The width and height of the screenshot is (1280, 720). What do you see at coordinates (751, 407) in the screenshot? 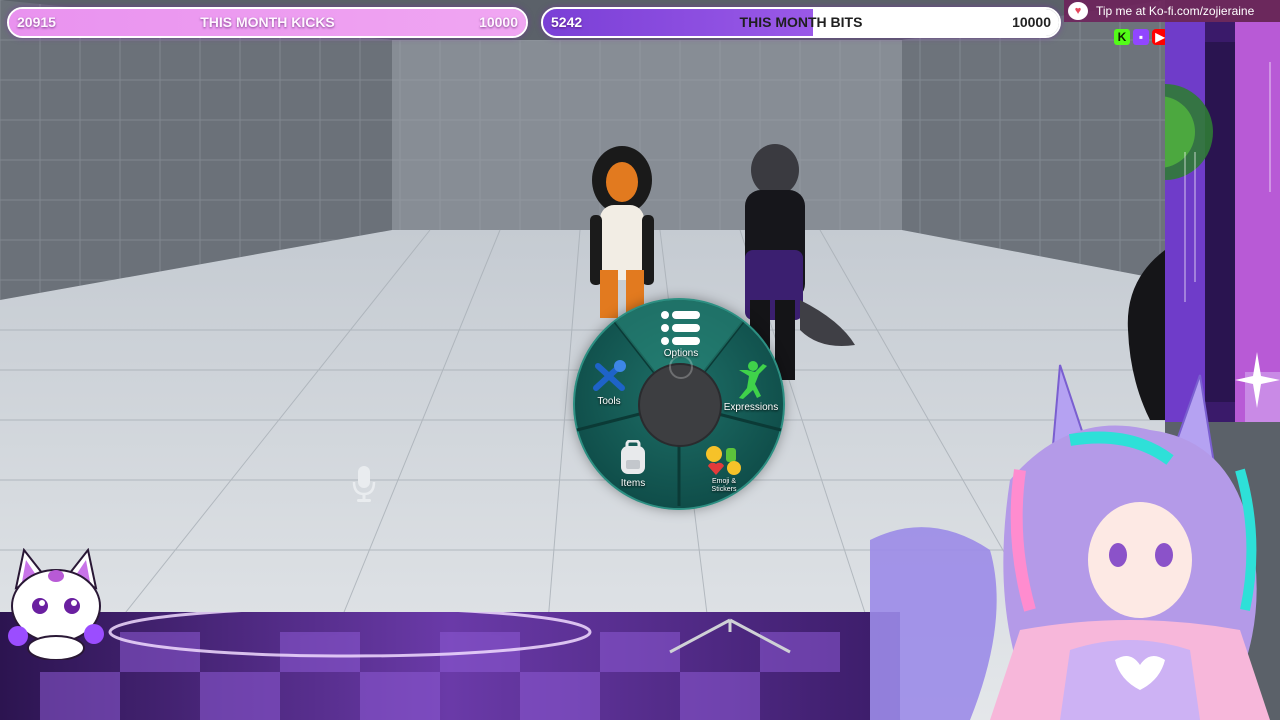
I see `menu-expressions-label: Expressions` at bounding box center [751, 407].